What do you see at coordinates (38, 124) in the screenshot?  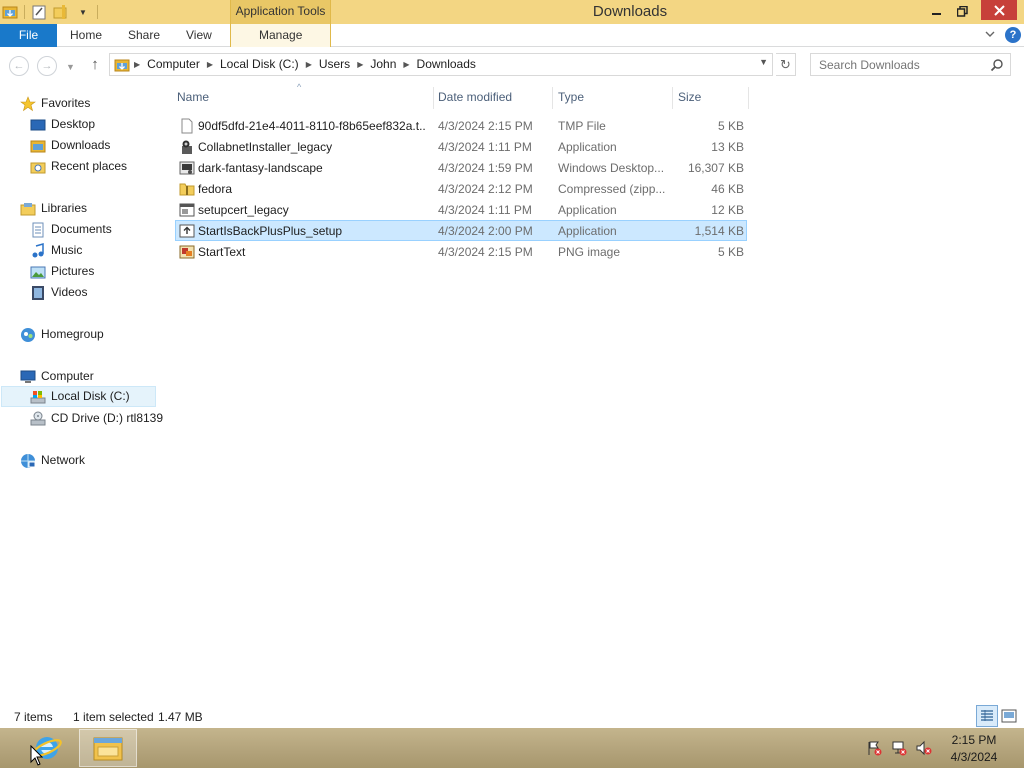 I see `desktop-icon` at bounding box center [38, 124].